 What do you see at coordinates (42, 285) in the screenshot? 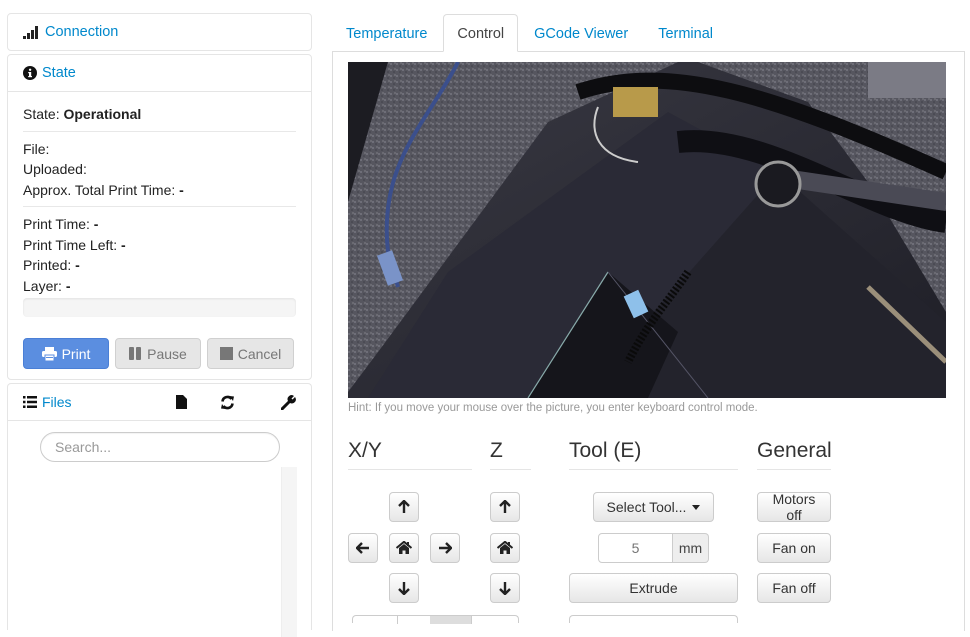
I see `layer-label: Layer:` at bounding box center [42, 285].